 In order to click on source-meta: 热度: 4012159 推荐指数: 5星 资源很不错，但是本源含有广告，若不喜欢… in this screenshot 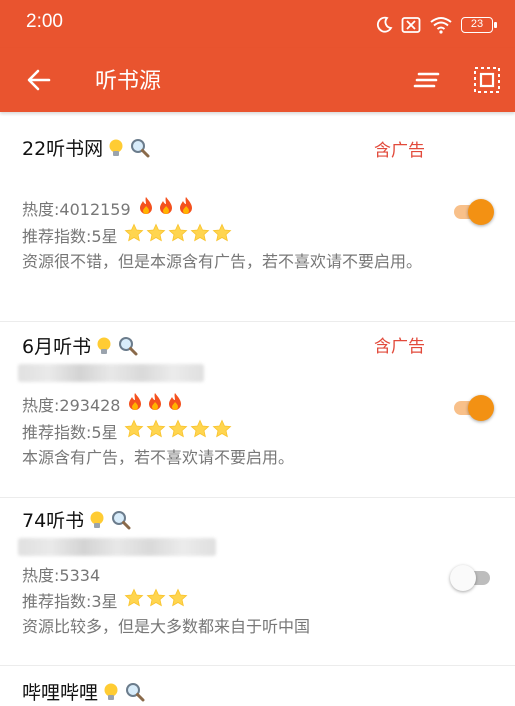, I will do `click(227, 235)`.